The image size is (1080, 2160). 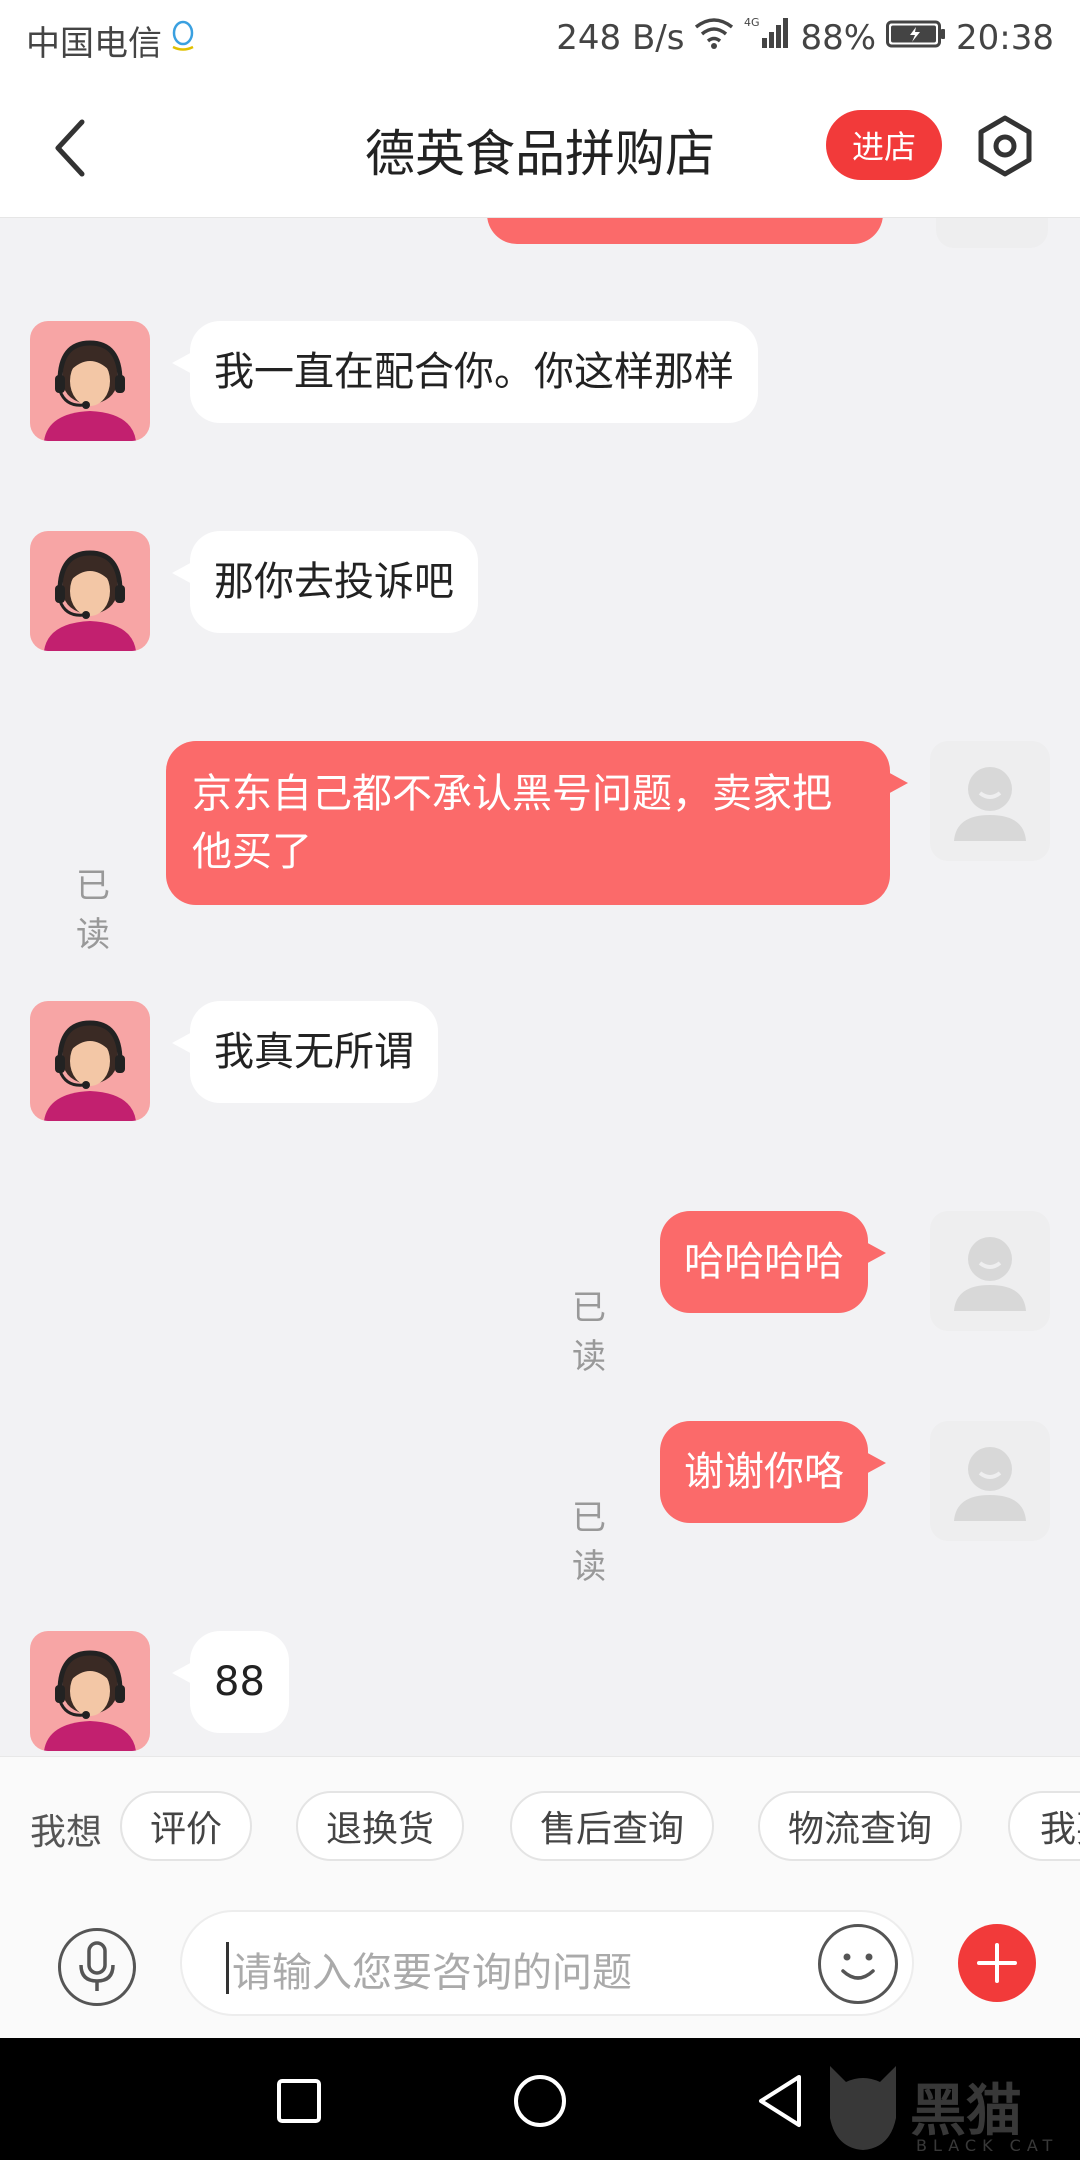 I want to click on more-actions-button, so click(x=997, y=1963).